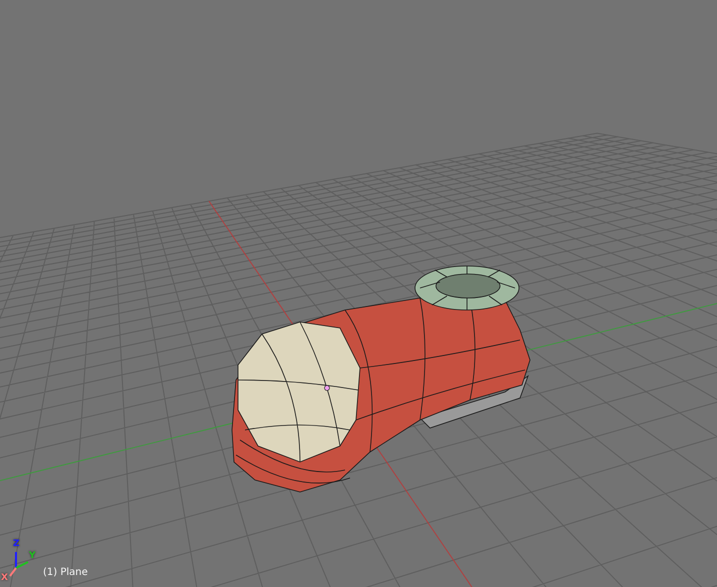 This screenshot has width=717, height=587. What do you see at coordinates (32, 556) in the screenshot?
I see `axis-label: Y` at bounding box center [32, 556].